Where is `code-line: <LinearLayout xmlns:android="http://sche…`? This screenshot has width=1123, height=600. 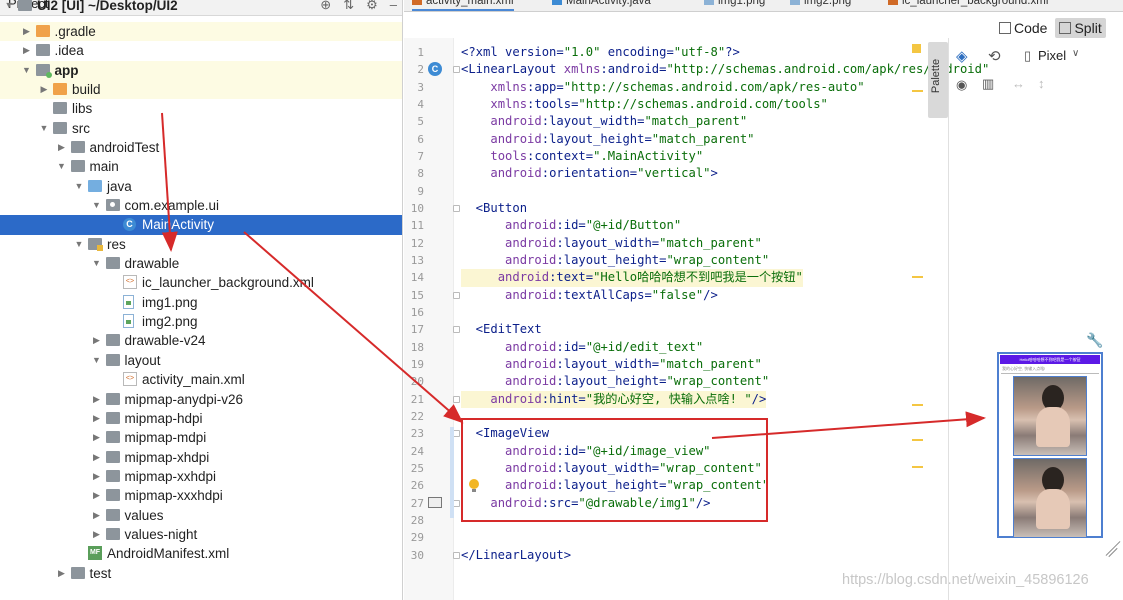 code-line: <LinearLayout xmlns:android="http://sche… is located at coordinates (725, 69).